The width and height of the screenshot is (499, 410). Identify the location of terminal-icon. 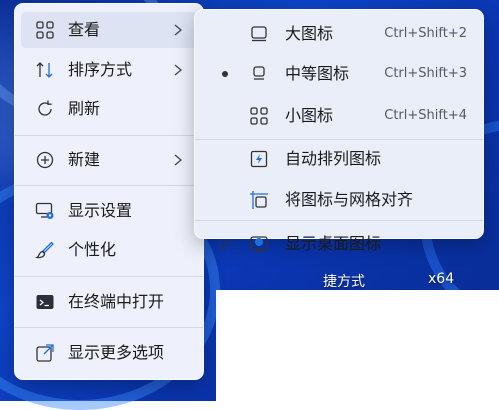
(45, 302).